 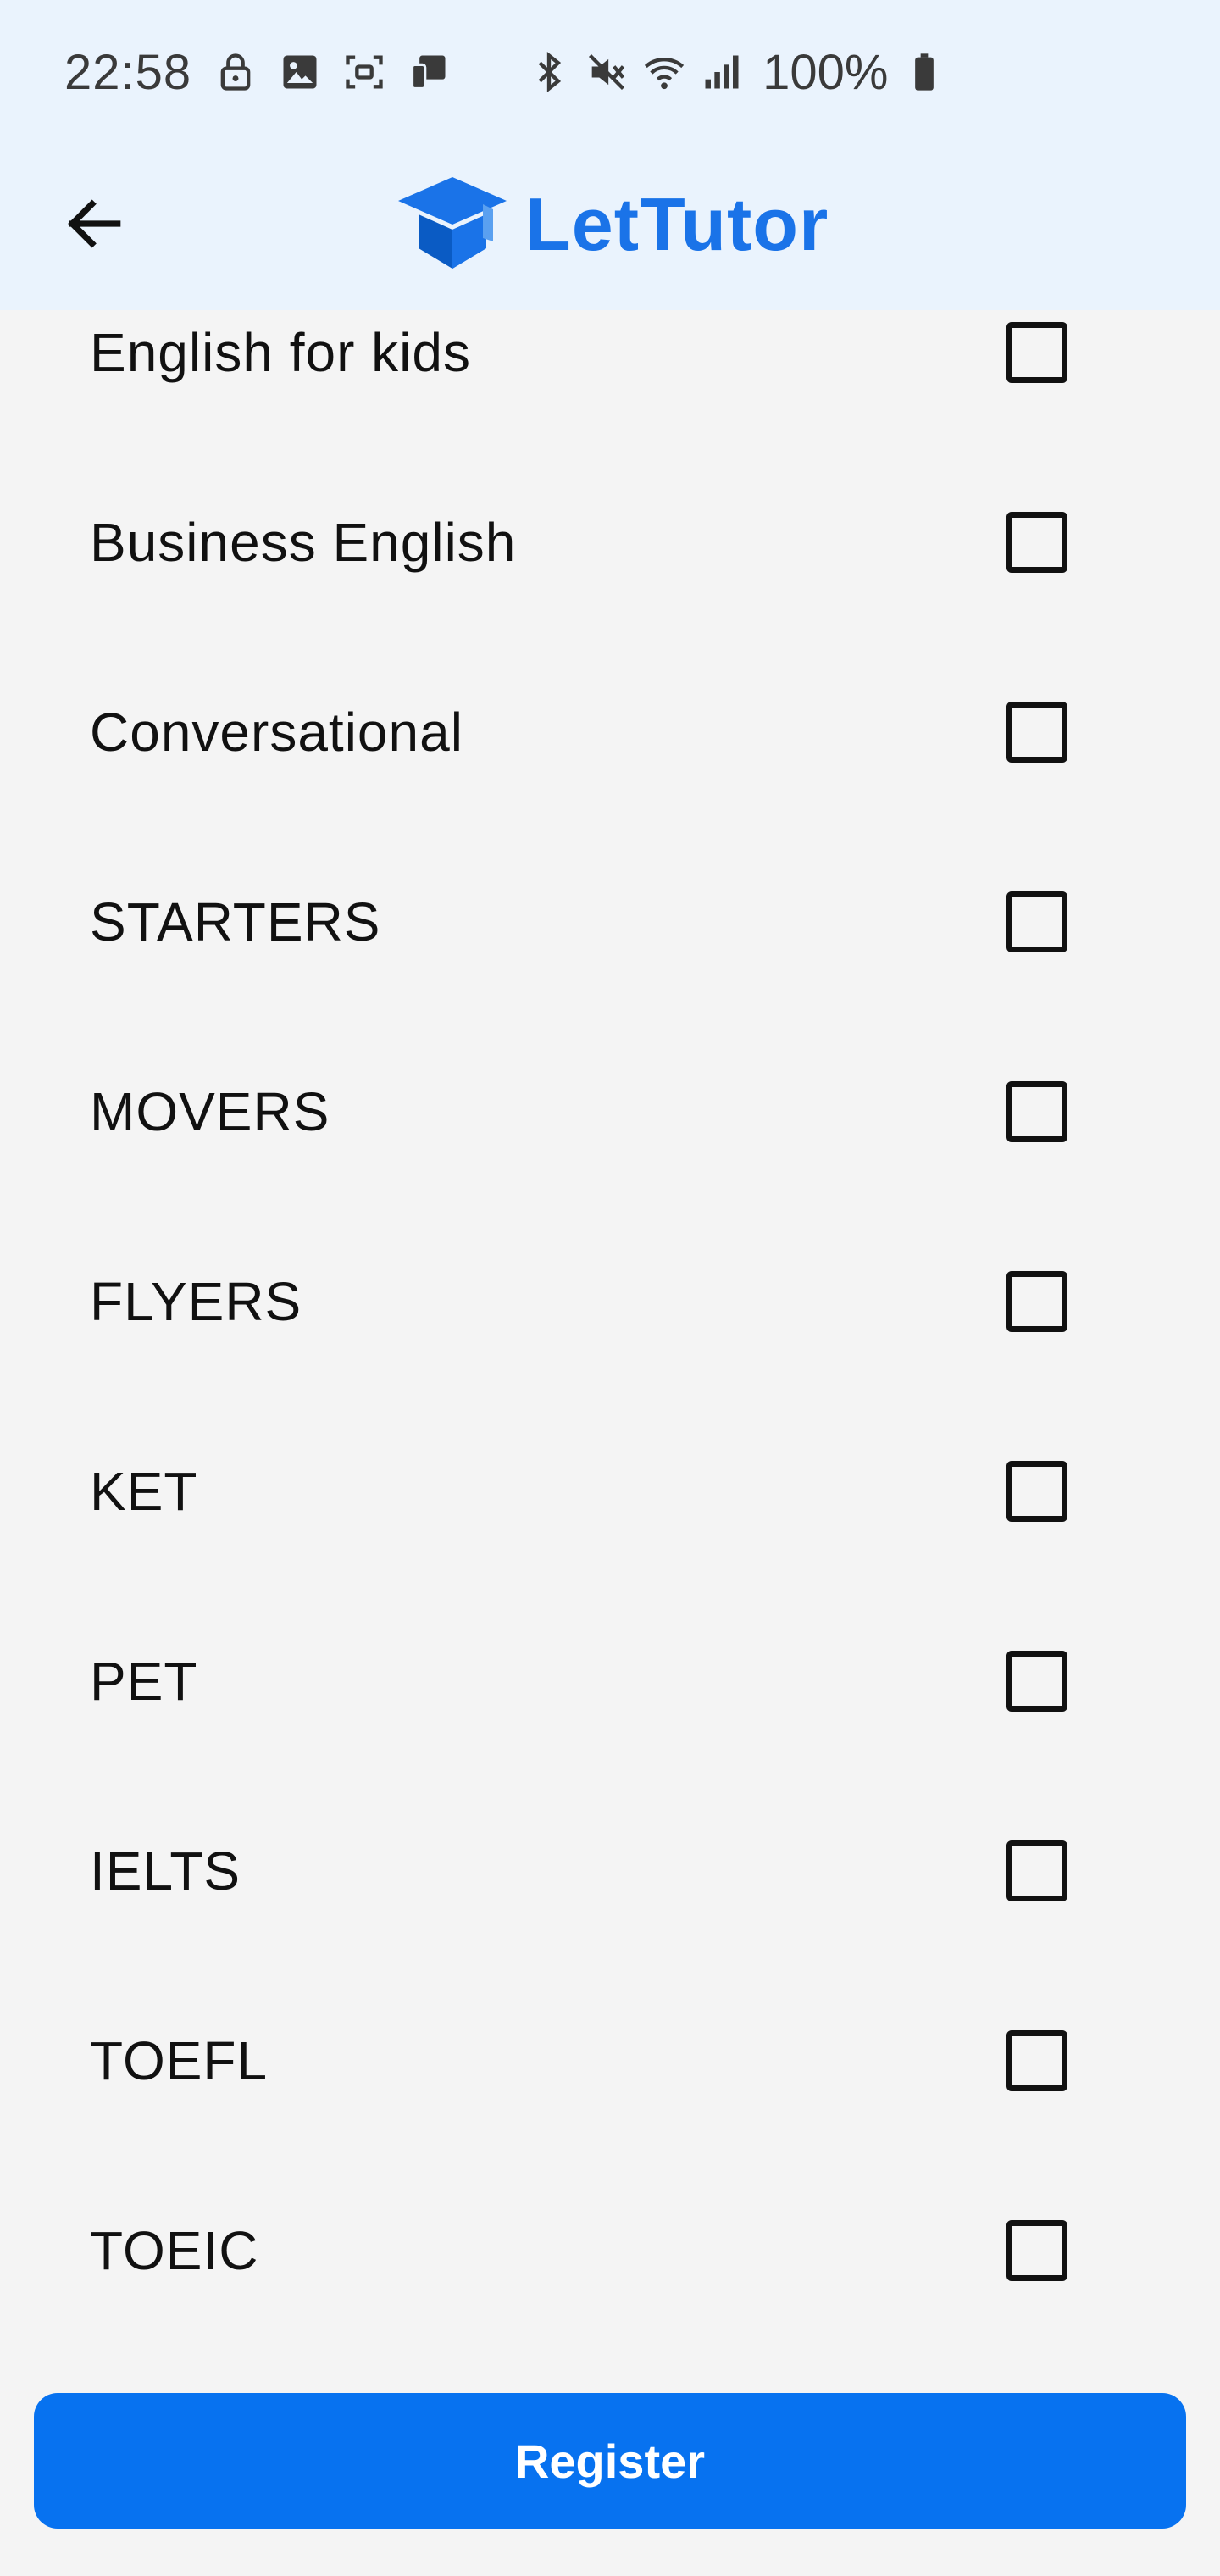 I want to click on specialty-row: IELTS, so click(x=610, y=1871).